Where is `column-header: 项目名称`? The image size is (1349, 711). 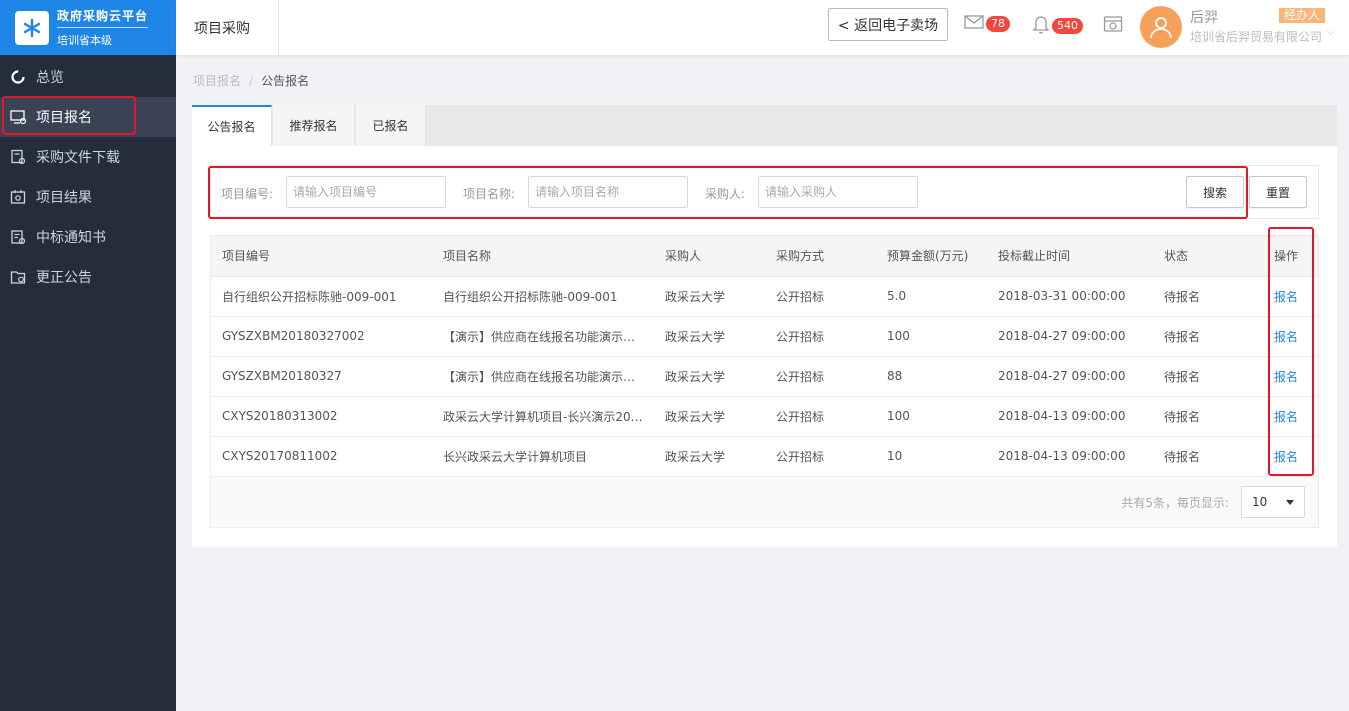 column-header: 项目名称 is located at coordinates (543, 256).